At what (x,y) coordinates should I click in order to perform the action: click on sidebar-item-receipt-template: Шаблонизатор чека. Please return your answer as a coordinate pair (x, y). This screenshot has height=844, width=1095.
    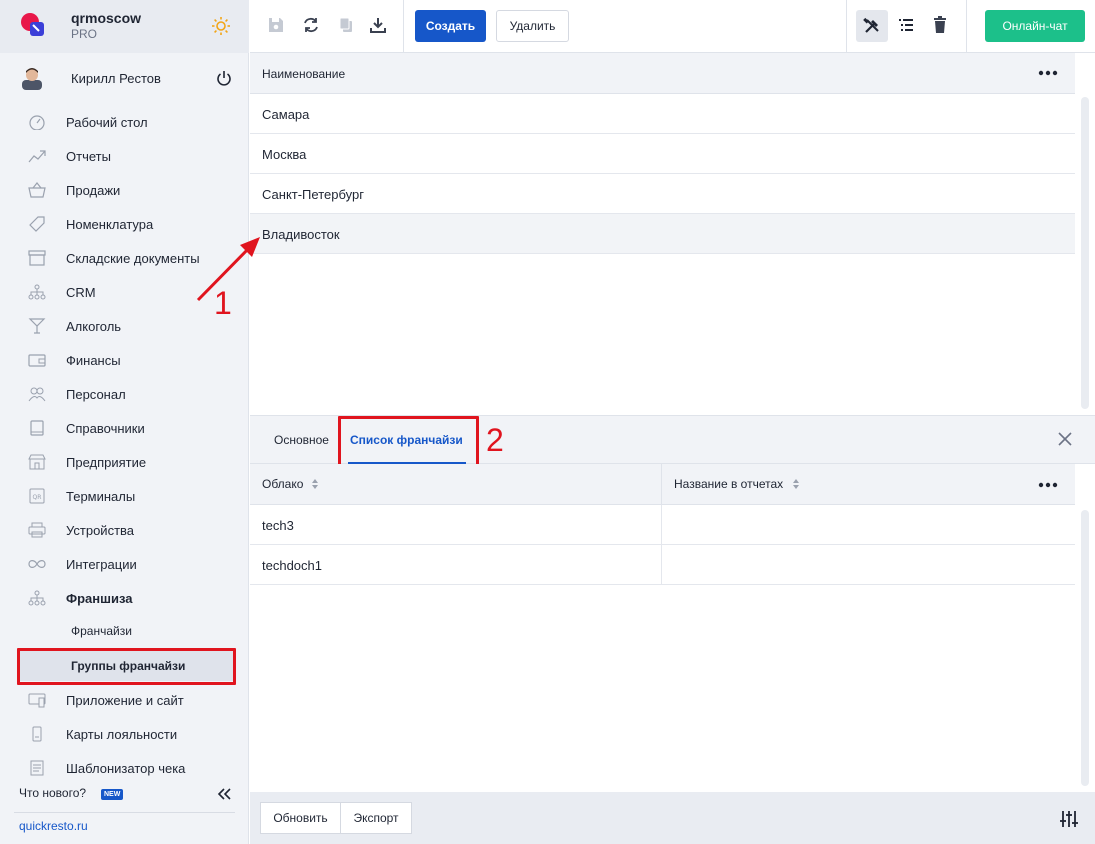
    Looking at the image, I should click on (124, 768).